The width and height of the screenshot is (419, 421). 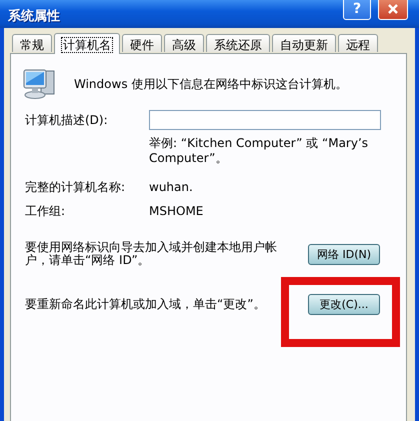 I want to click on tab: 自动更新, so click(x=304, y=43).